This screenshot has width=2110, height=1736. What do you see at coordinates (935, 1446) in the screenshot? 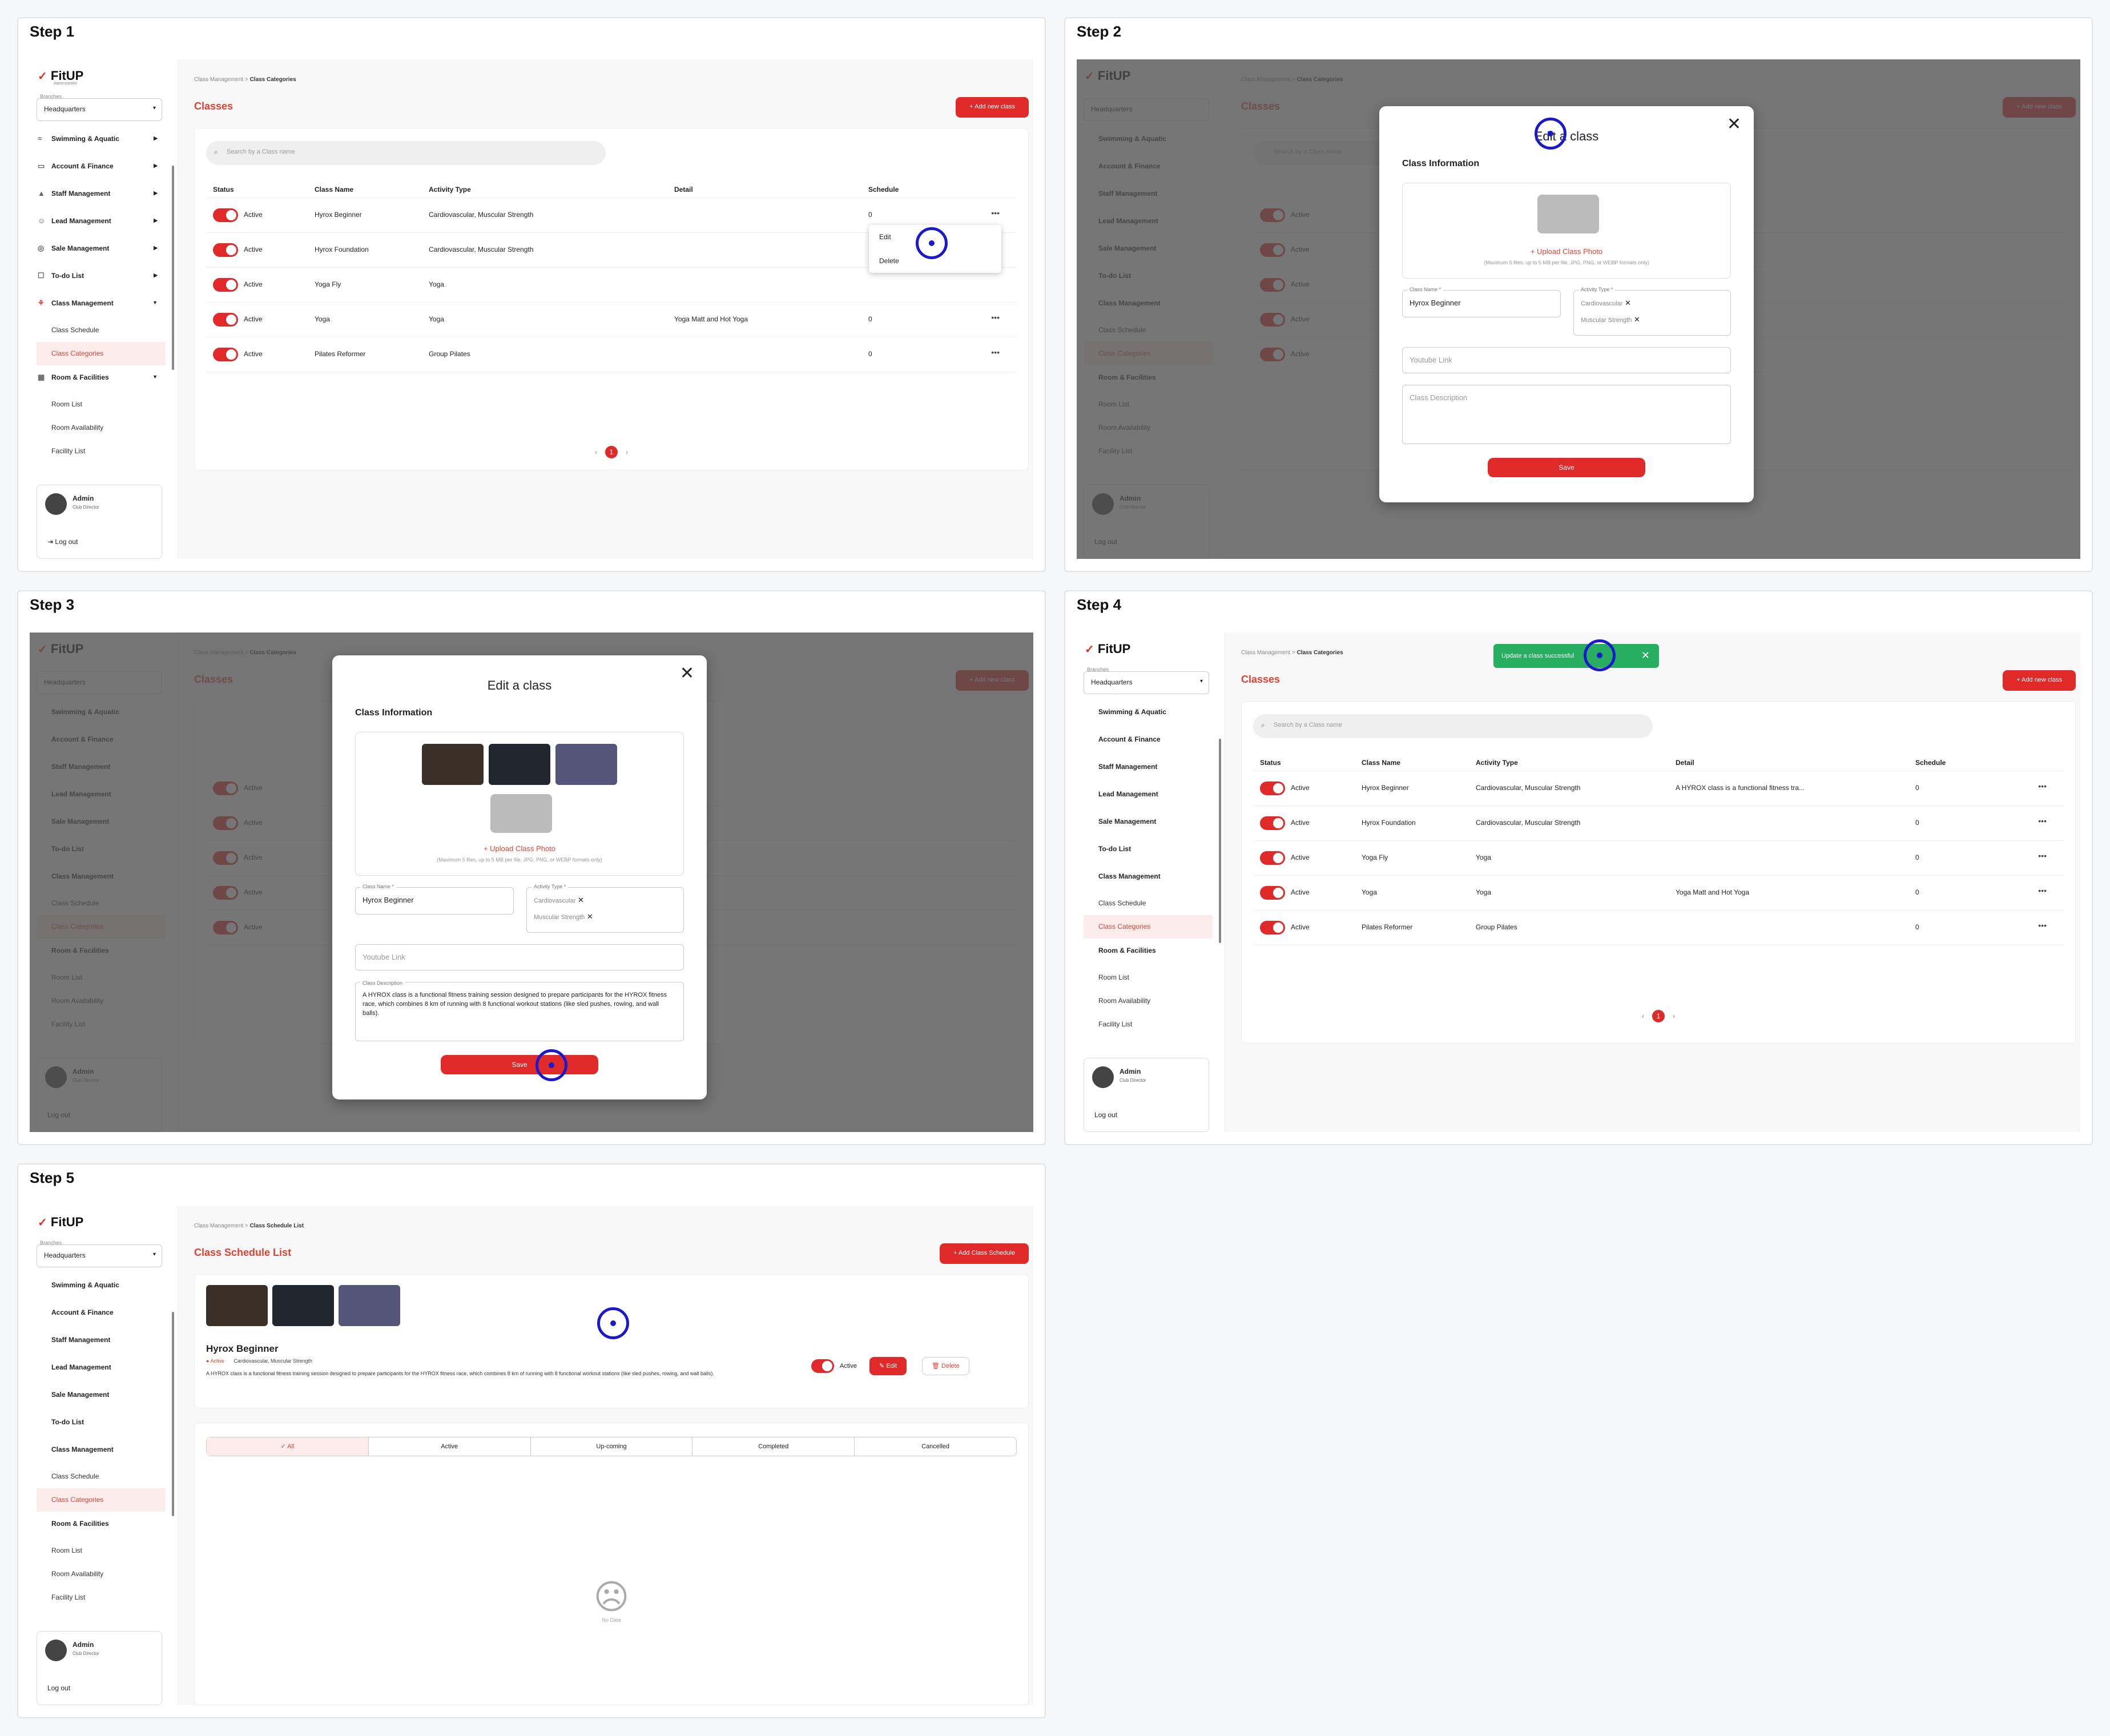
I see `tab-cancelled: Cancelled` at bounding box center [935, 1446].